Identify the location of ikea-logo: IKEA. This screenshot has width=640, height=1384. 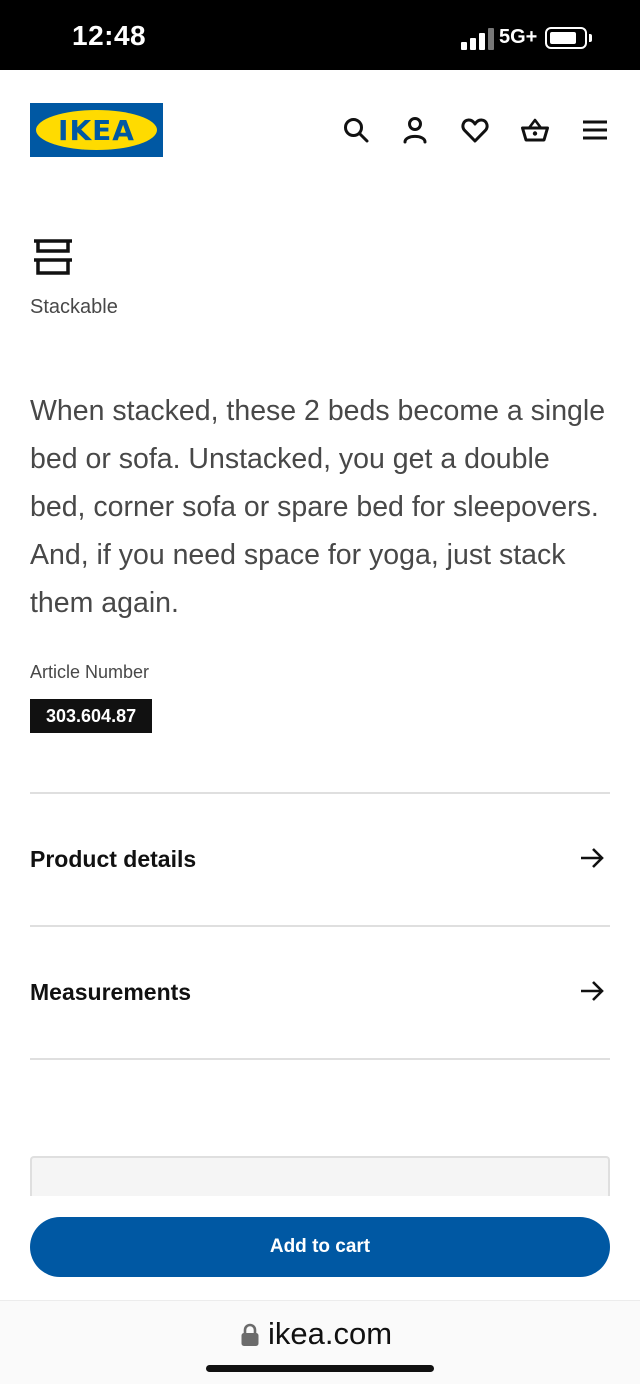
(96, 130).